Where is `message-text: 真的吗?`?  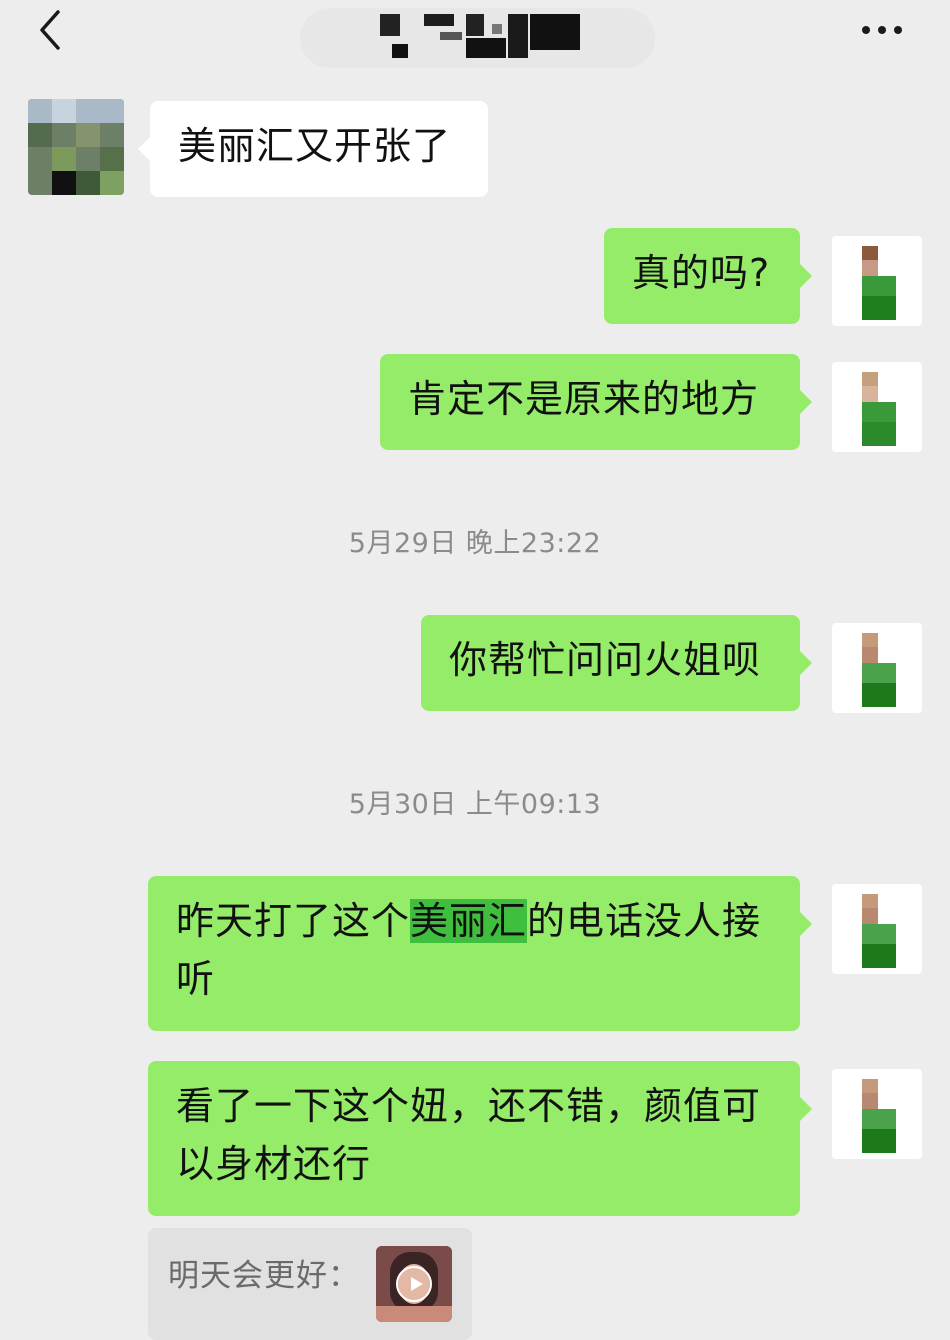
message-text: 真的吗? is located at coordinates (701, 273).